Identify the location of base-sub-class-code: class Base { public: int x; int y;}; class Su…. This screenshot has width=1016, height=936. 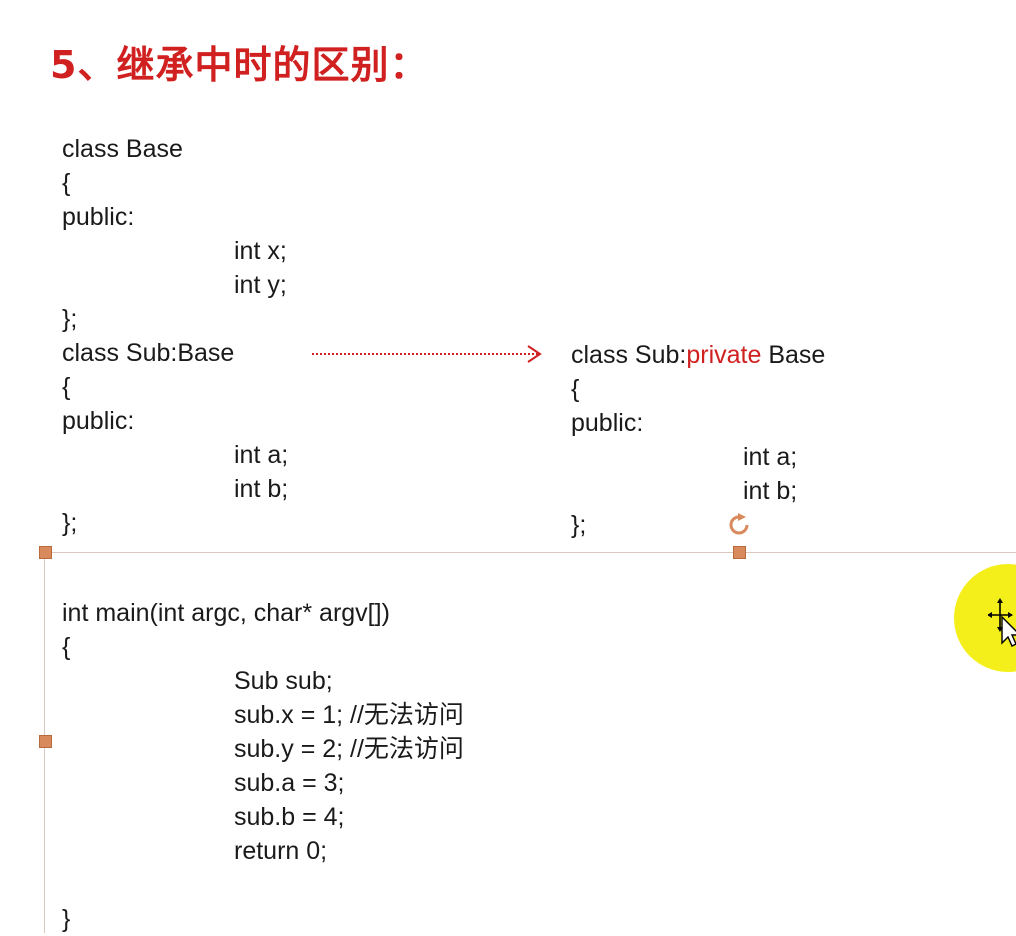
(175, 336).